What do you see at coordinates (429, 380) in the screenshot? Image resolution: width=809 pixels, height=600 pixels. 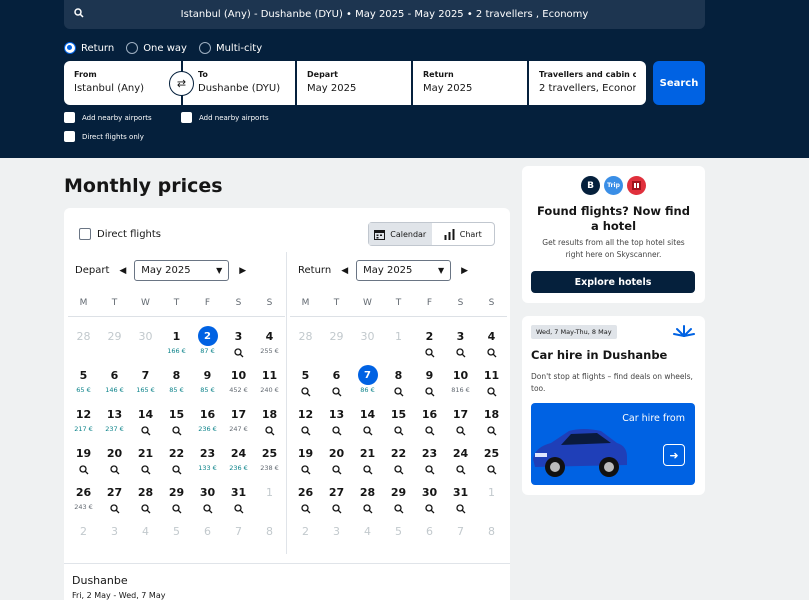 I see `calendar-day: 9` at bounding box center [429, 380].